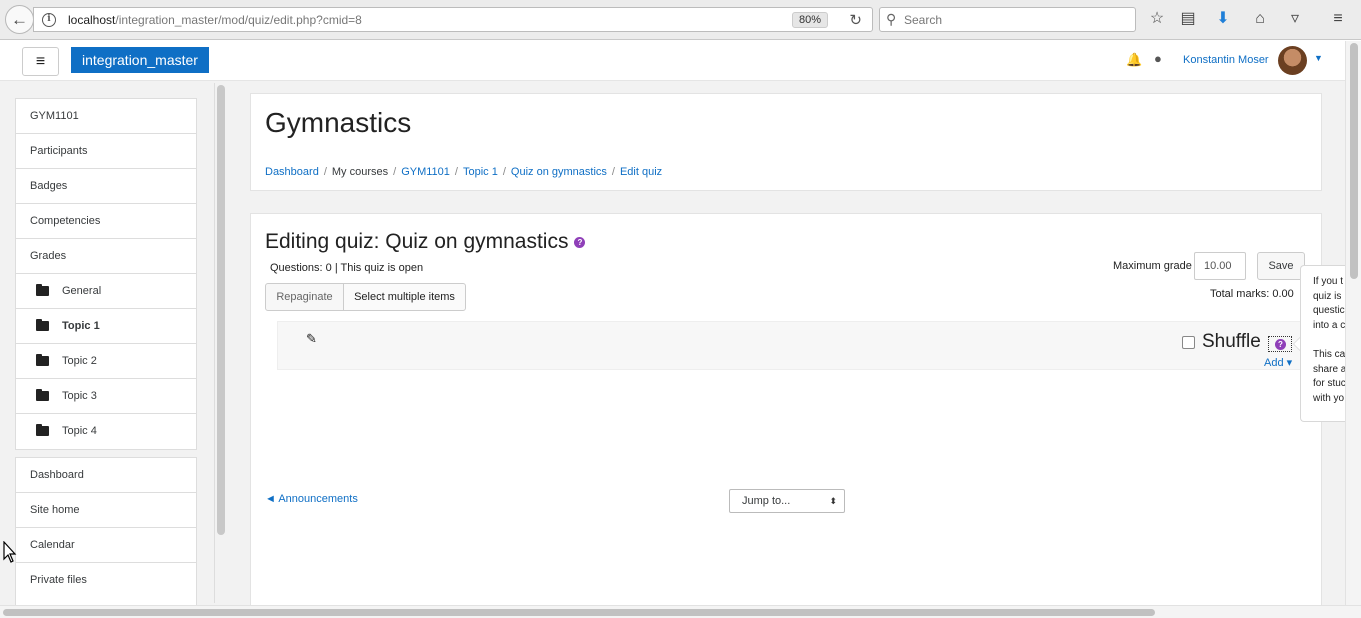  What do you see at coordinates (40, 61) in the screenshot?
I see `drawer-toggle-button: ≡` at bounding box center [40, 61].